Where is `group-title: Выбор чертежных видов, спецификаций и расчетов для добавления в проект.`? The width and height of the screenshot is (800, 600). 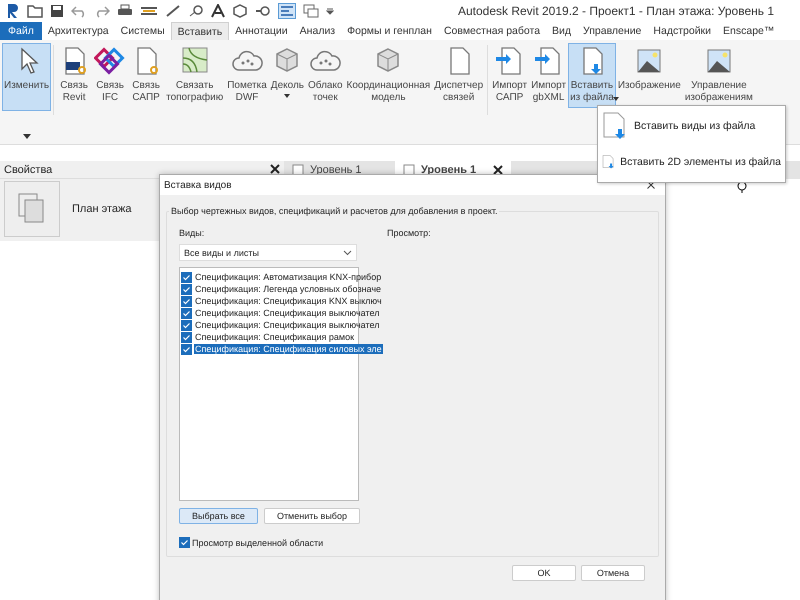 group-title: Выбор чертежных видов, спецификаций и расчетов для добавления в проект. is located at coordinates (334, 211).